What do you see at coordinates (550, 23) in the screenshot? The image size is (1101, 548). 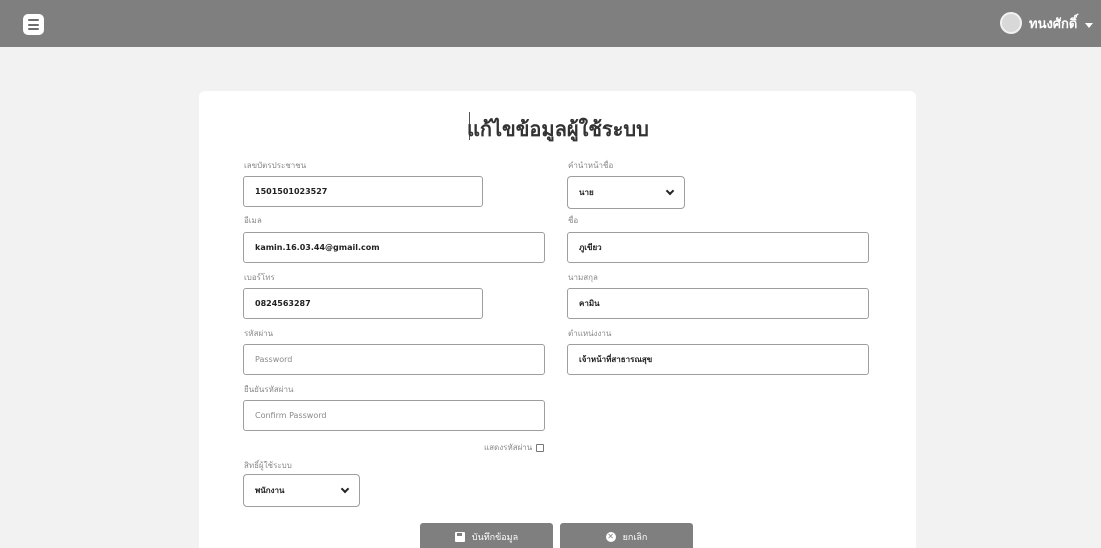 I see `top-navbar: ทนงศักดิ์` at bounding box center [550, 23].